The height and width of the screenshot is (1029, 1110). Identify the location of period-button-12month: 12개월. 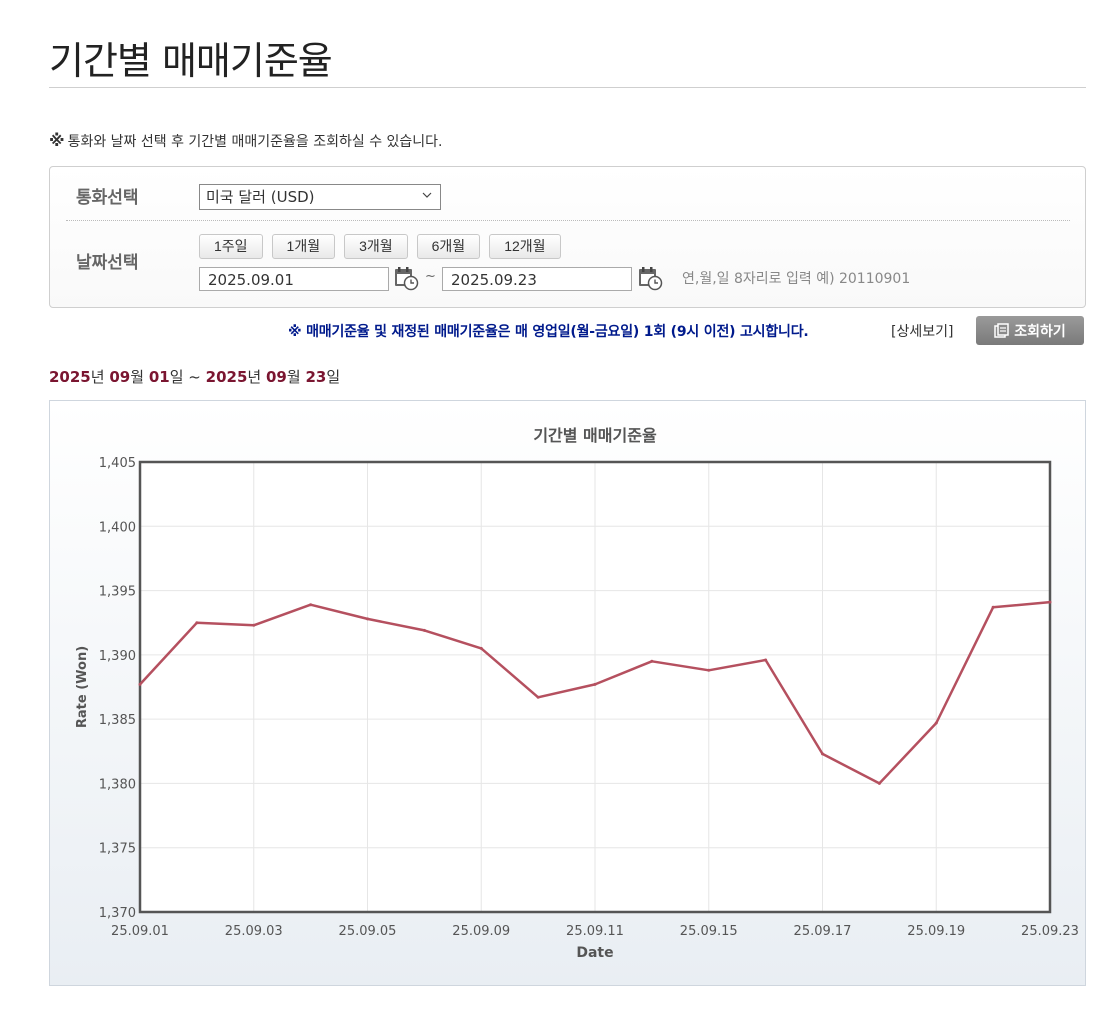
(525, 246).